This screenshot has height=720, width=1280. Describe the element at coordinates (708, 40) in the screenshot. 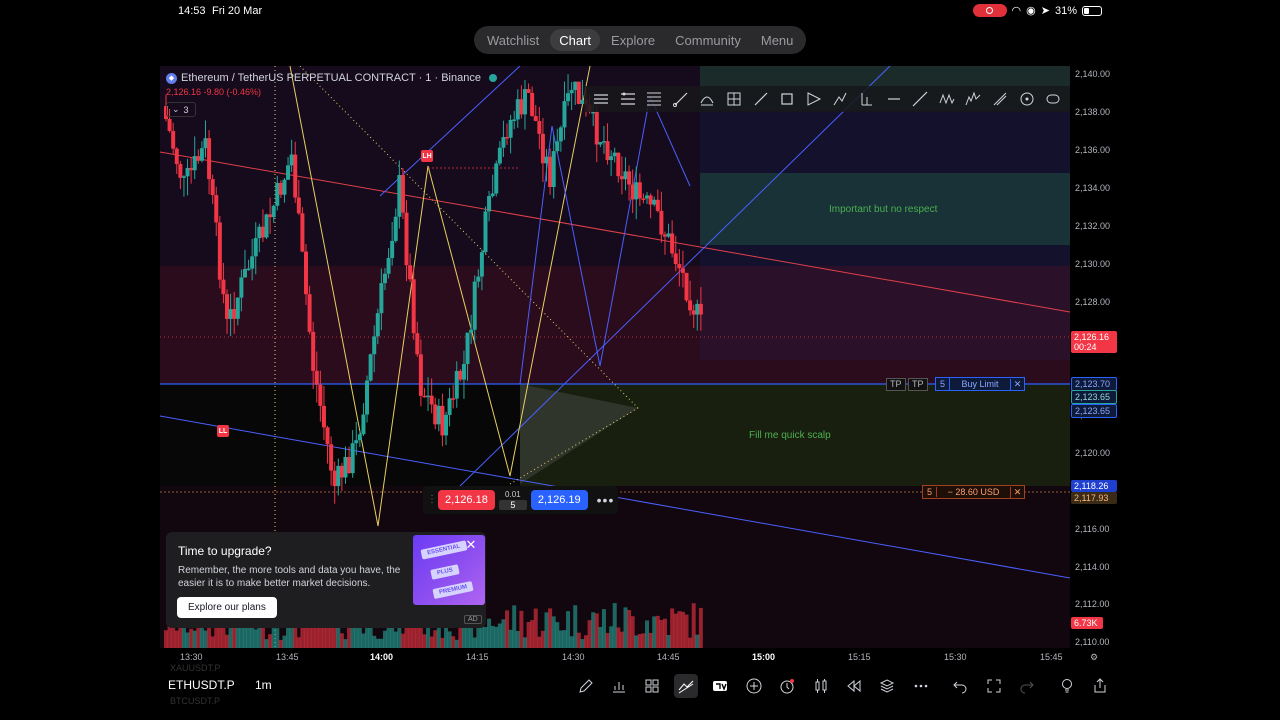

I see `tab-community: Community` at that location.